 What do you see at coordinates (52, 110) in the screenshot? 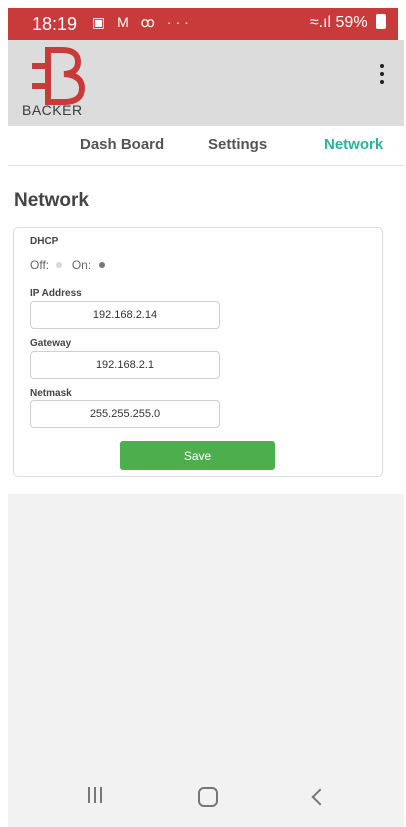
I see `logo-text: BACKER` at bounding box center [52, 110].